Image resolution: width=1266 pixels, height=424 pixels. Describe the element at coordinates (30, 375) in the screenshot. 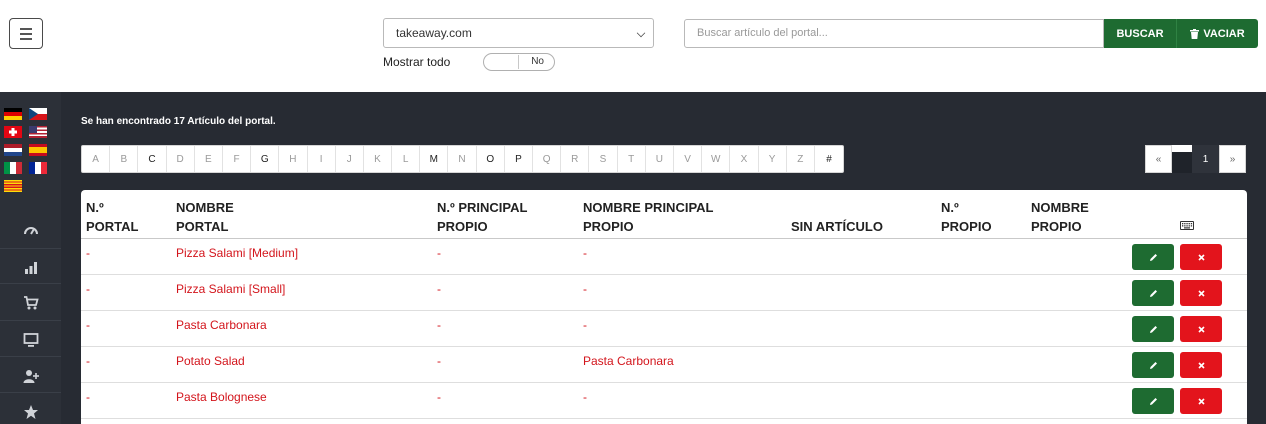

I see `nav-add-user` at that location.